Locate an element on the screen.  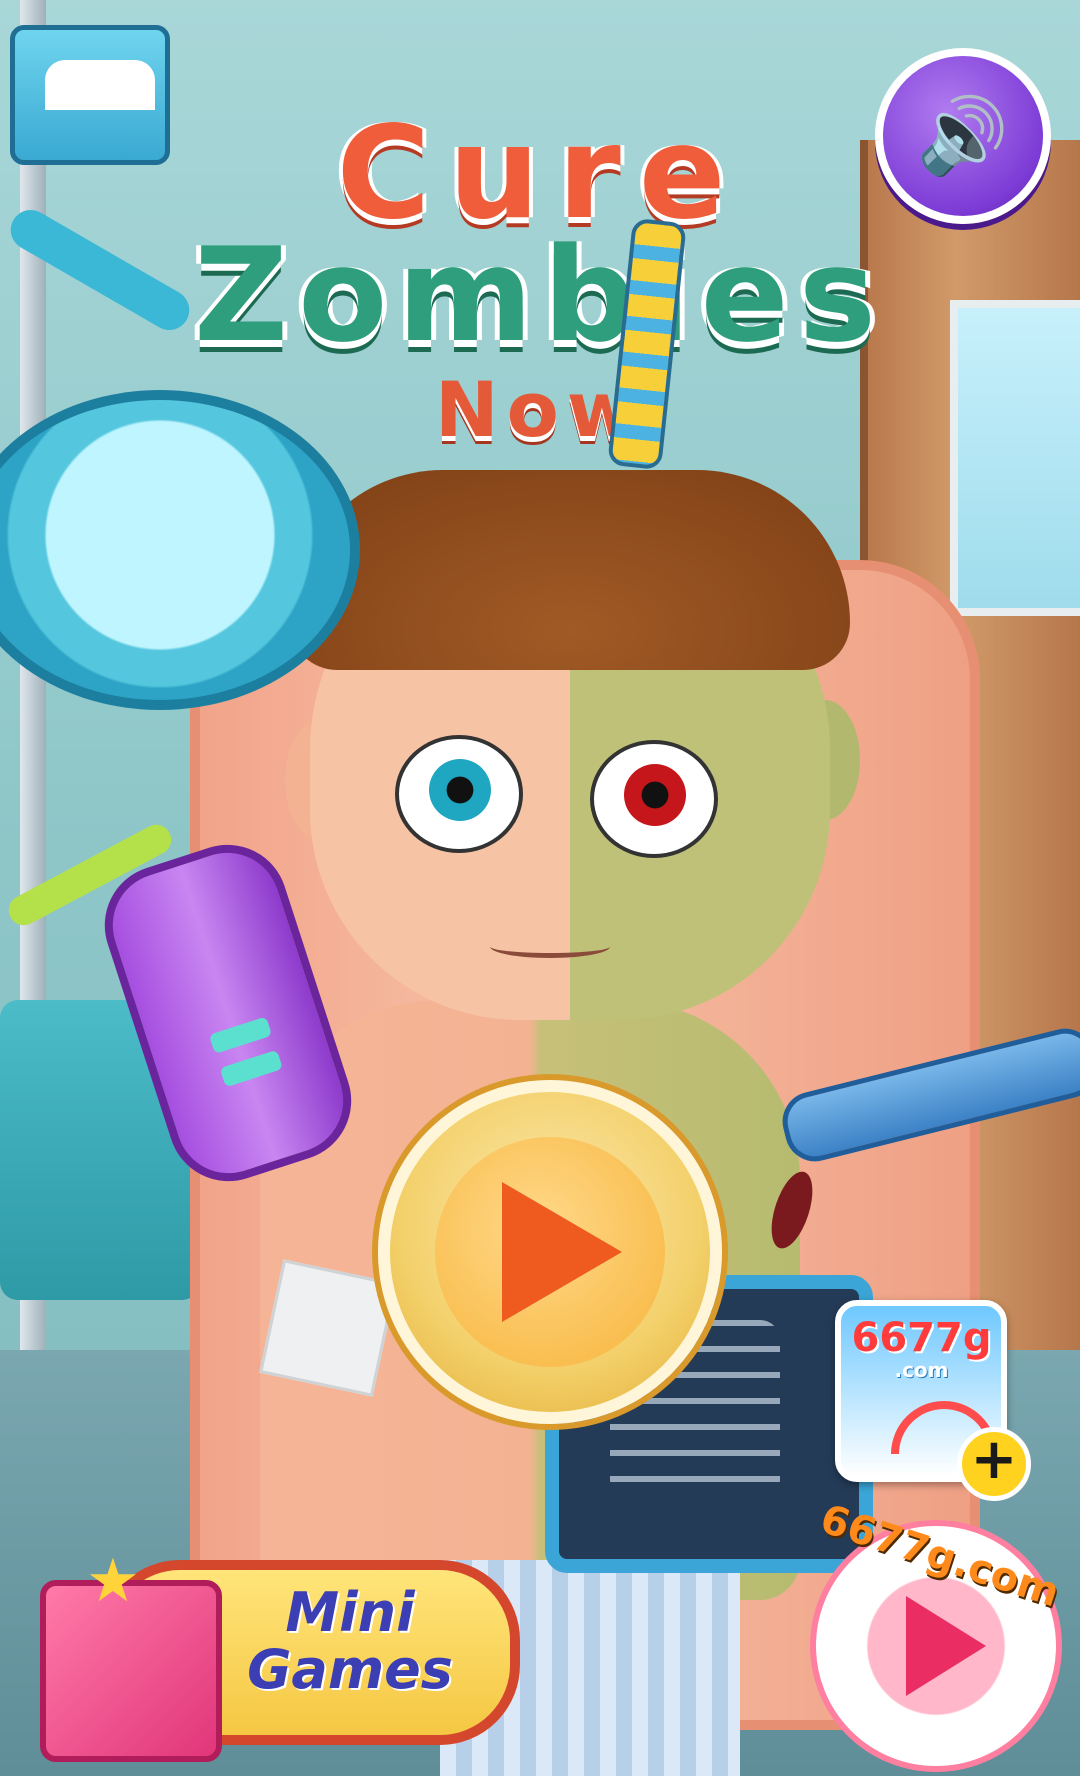
blue-iris is located at coordinates (460, 790).